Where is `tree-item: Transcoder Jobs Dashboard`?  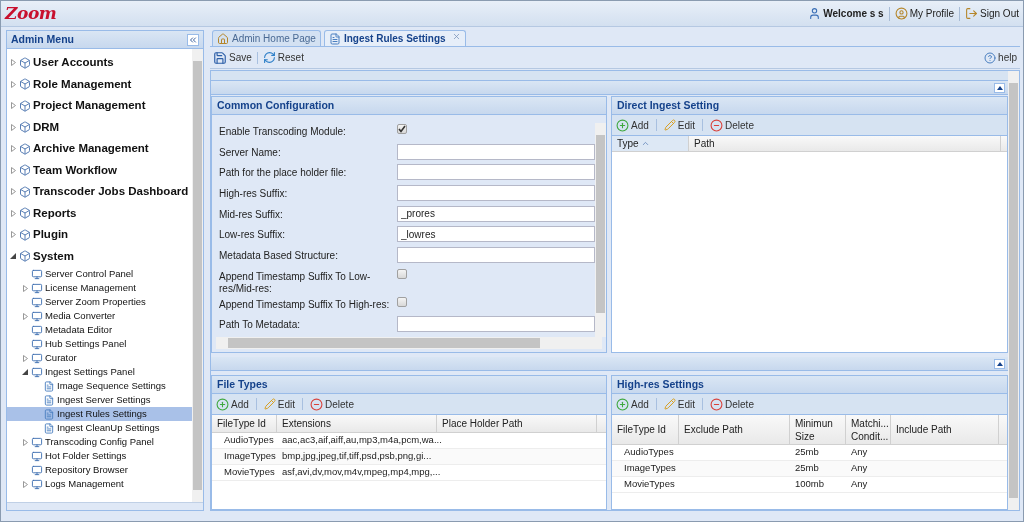 tree-item: Transcoder Jobs Dashboard is located at coordinates (99, 192).